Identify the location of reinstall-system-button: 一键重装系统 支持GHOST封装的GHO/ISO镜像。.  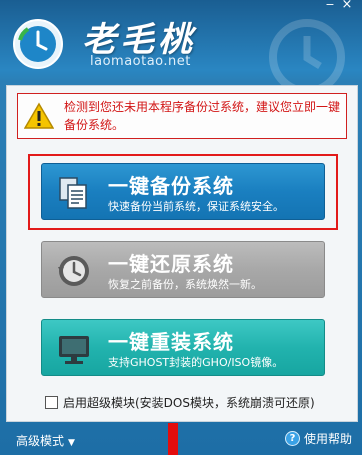
(183, 347).